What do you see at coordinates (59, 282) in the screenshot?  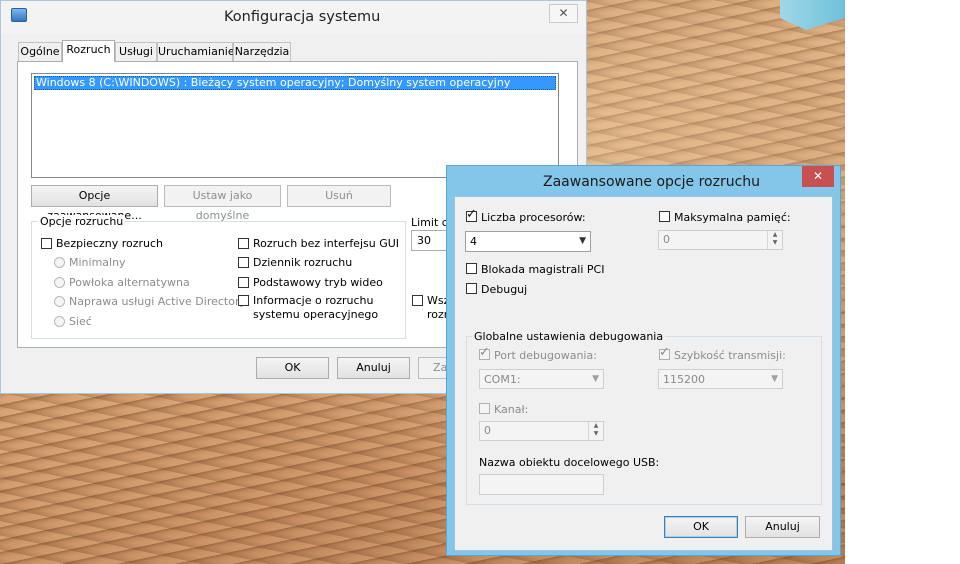 I see `alternate-shell-radio` at bounding box center [59, 282].